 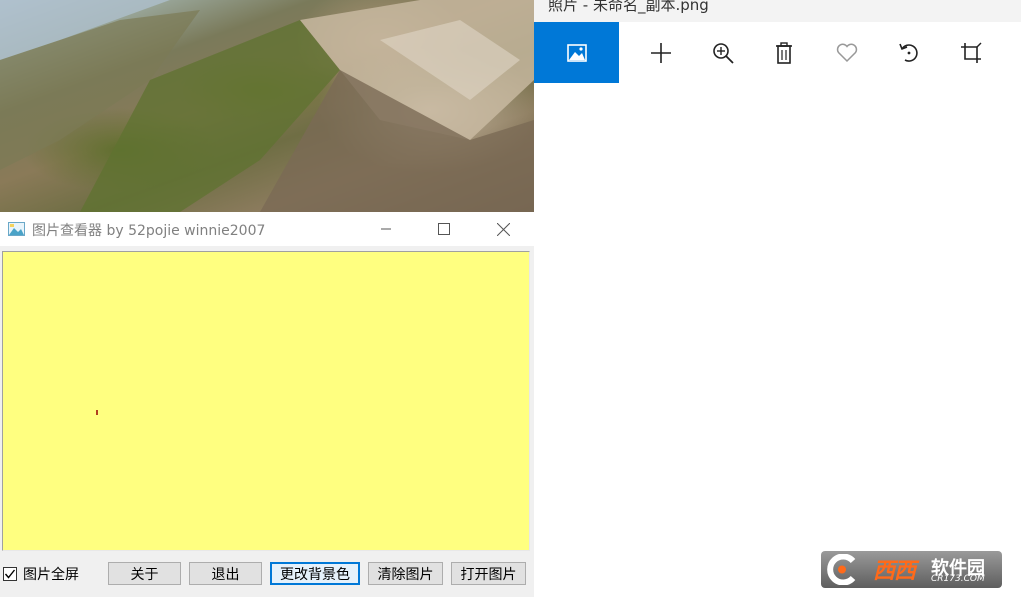 I want to click on zoom-in-button, so click(x=723, y=52).